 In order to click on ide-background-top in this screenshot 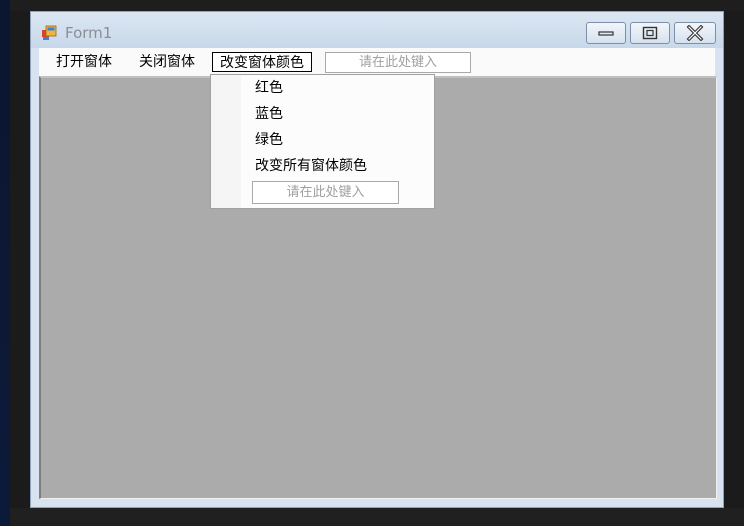, I will do `click(377, 5)`.